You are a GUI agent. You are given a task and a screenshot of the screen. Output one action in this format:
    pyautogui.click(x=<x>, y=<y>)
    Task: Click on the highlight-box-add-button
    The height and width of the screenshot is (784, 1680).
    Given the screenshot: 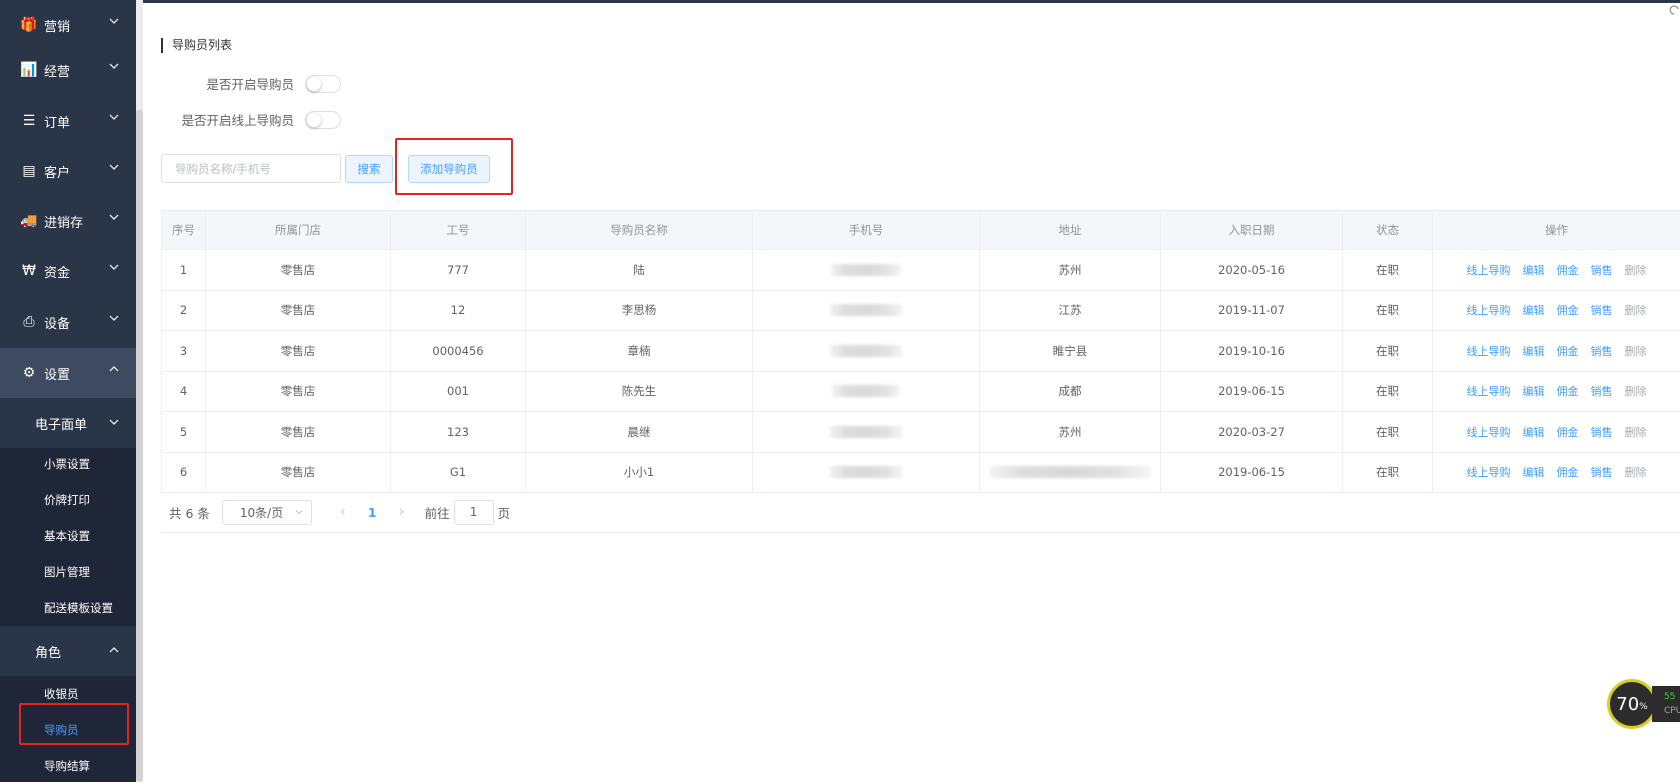 What is the action you would take?
    pyautogui.click(x=454, y=166)
    